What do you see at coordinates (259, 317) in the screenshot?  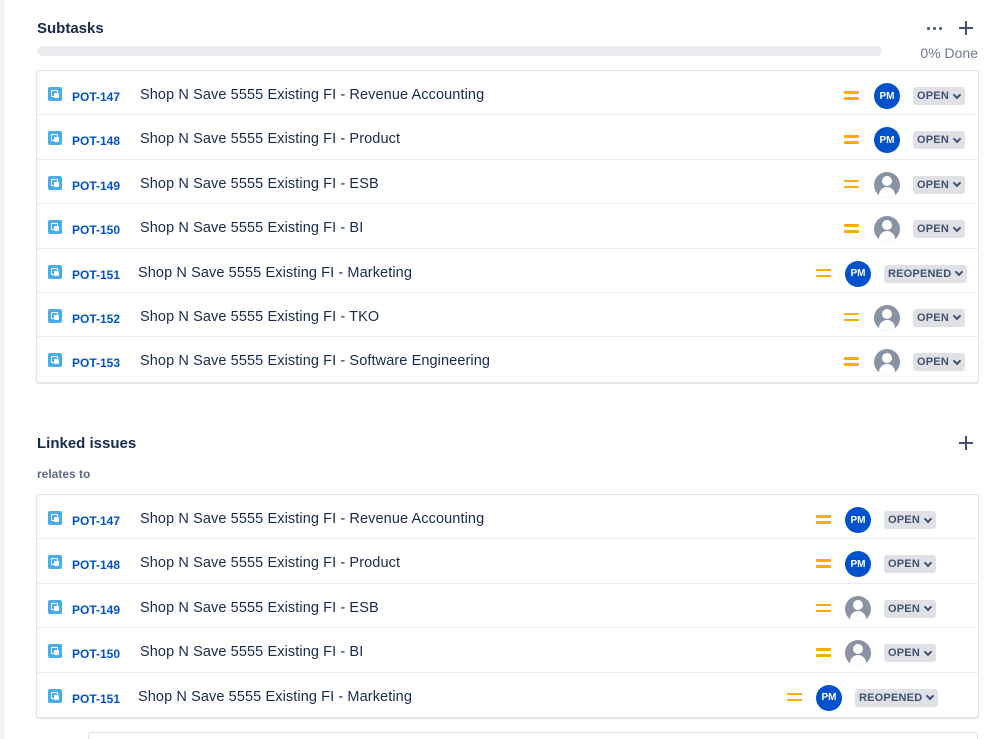 I see `issue-summary: Shop N Save 5555 Existing FI - TKO` at bounding box center [259, 317].